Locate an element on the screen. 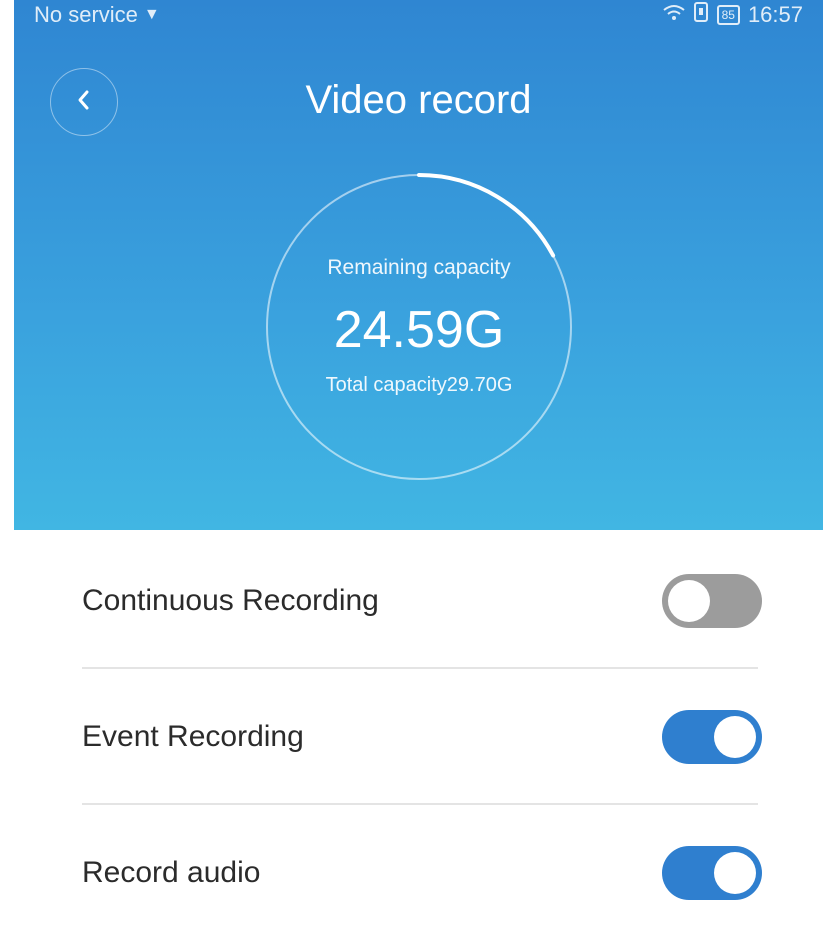  battery-icon: 85 is located at coordinates (728, 15).